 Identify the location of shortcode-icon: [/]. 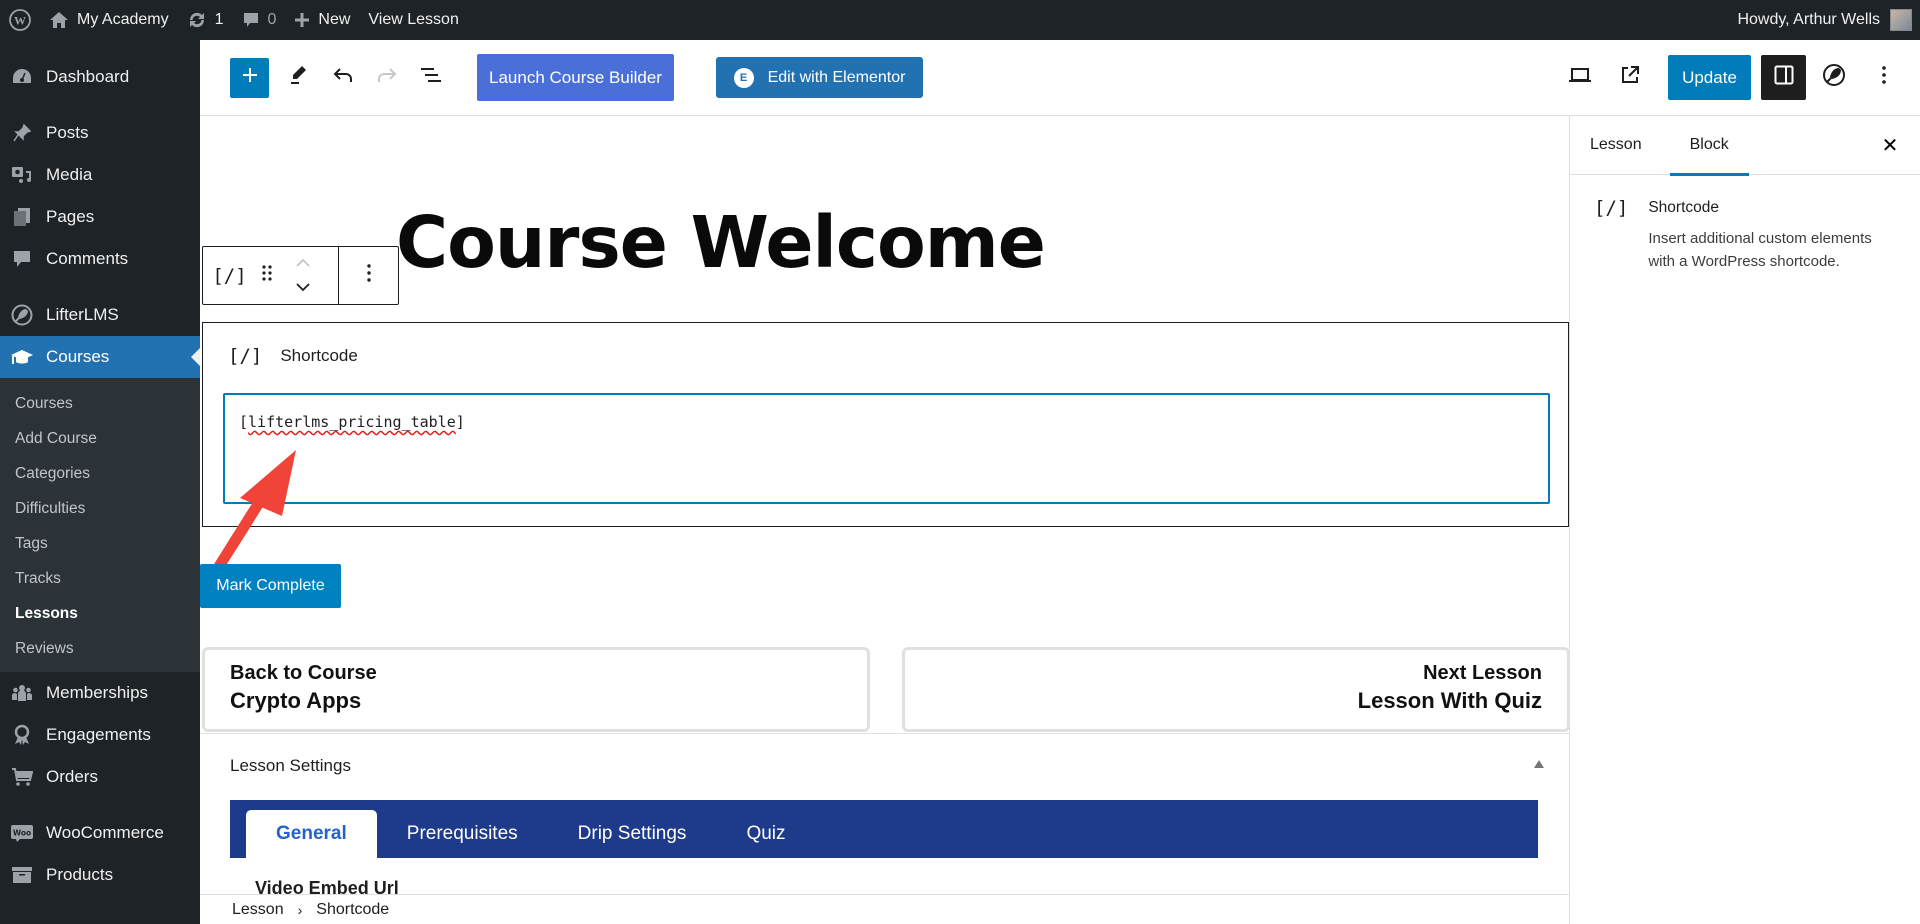
(229, 275).